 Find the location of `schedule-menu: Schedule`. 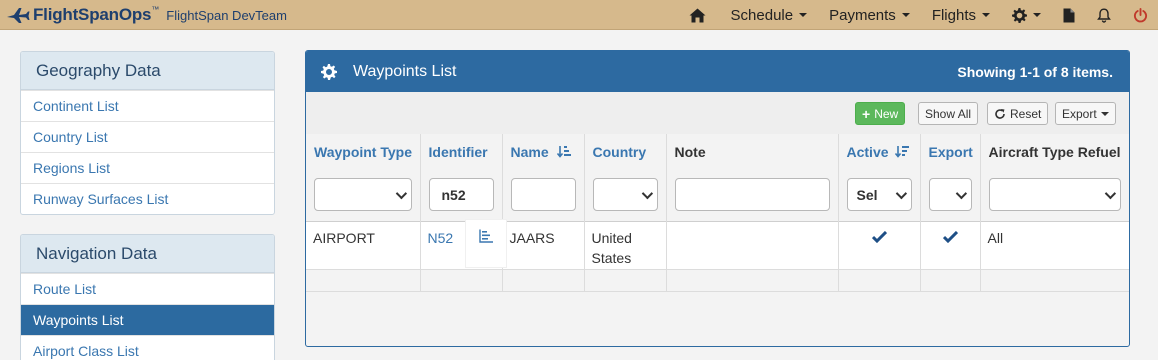

schedule-menu: Schedule is located at coordinates (769, 15).